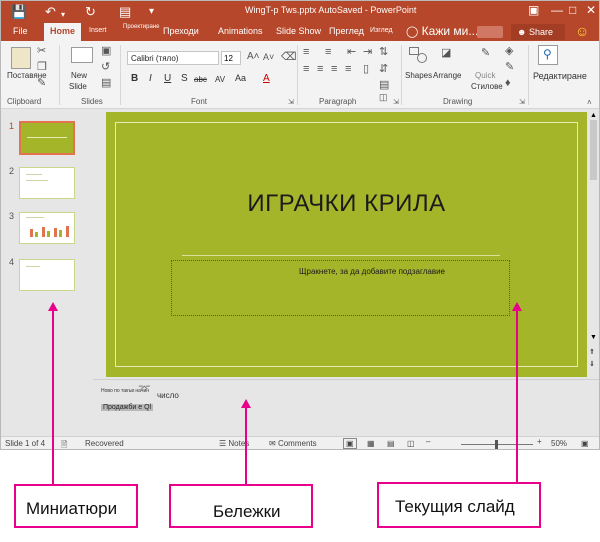 The height and width of the screenshot is (542, 600). What do you see at coordinates (19, 12) in the screenshot?
I see `save-icon: 💾` at bounding box center [19, 12].